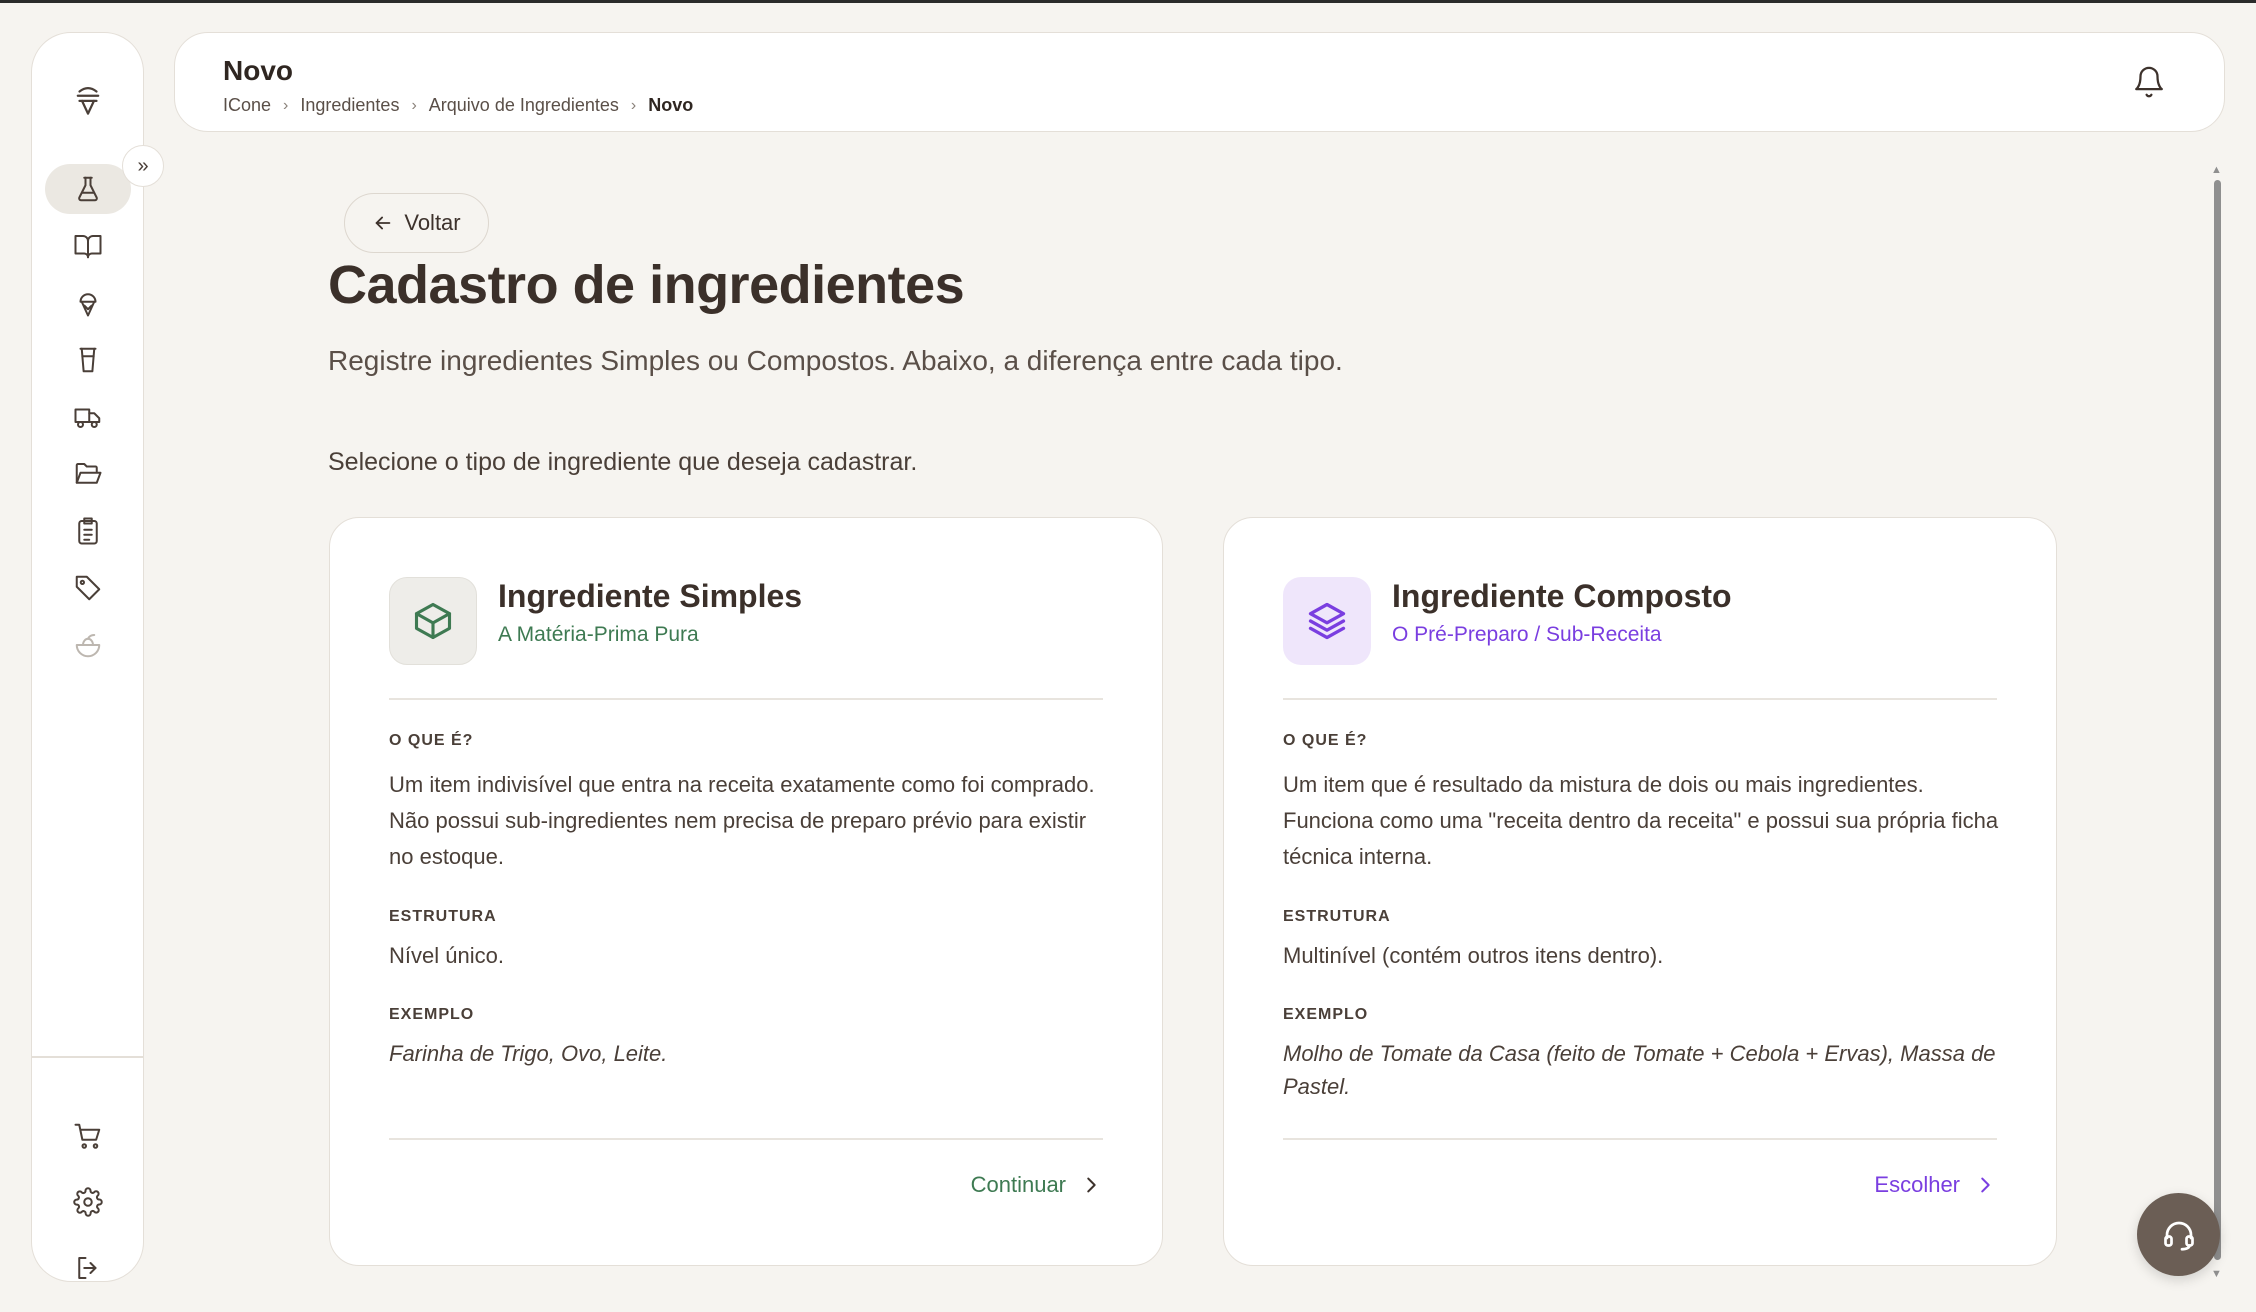  I want to click on folder-open-icon, so click(88, 473).